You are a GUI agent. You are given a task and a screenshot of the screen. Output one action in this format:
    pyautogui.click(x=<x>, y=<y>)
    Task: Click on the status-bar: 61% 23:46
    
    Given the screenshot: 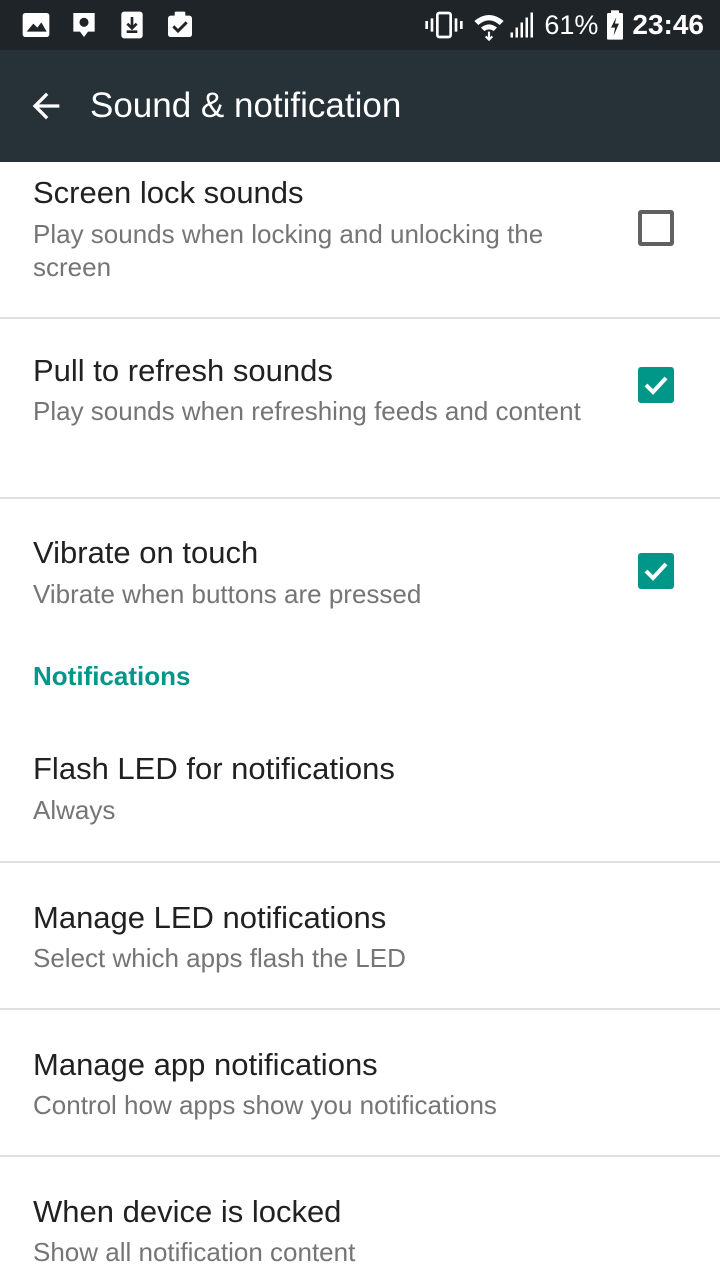 What is the action you would take?
    pyautogui.click(x=360, y=25)
    